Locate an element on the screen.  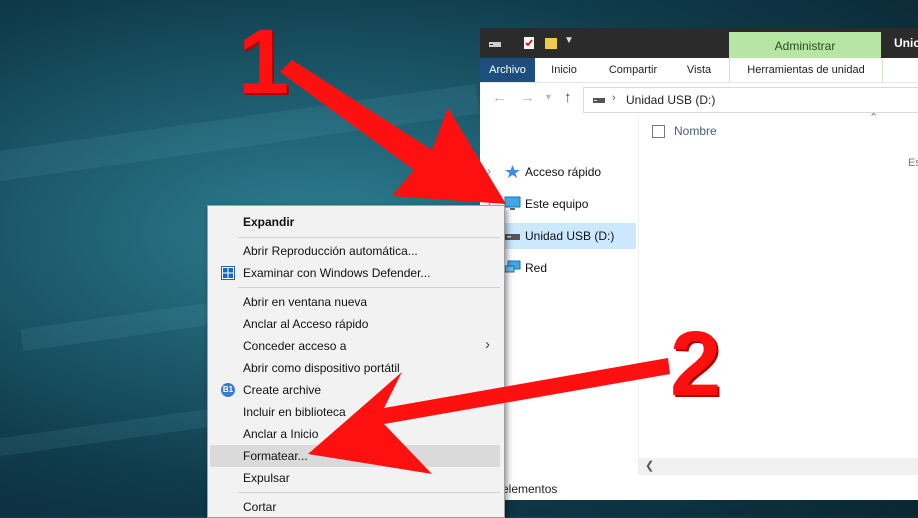
step-number-1: 1 is located at coordinates (264, 62).